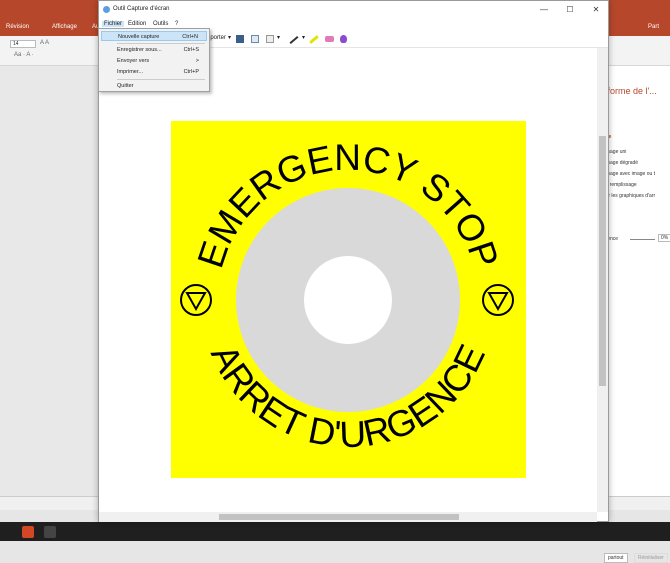 This screenshot has height=563, width=670. I want to click on menu-item-shortcut: Ctrl+P, so click(191, 72).